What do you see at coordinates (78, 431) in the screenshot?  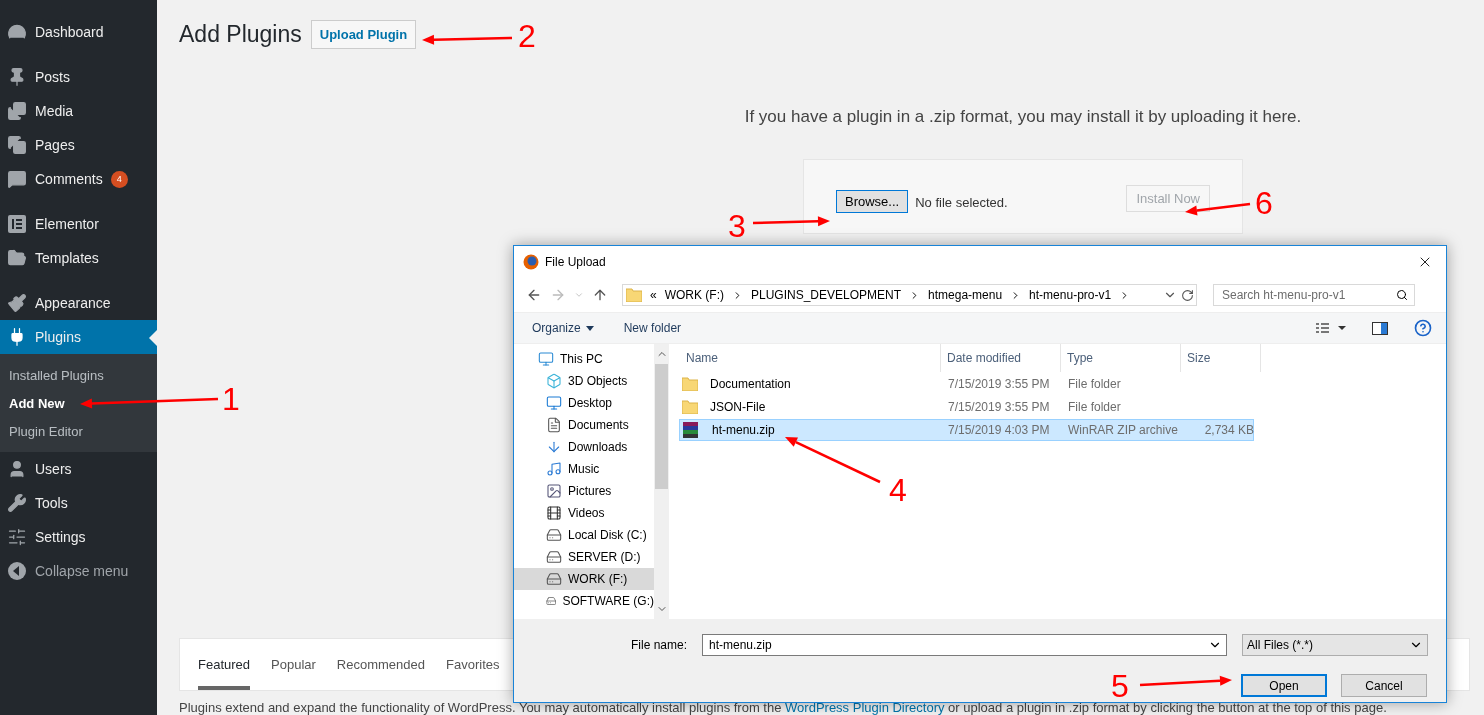 I see `submenu-item: Plugin Editor` at bounding box center [78, 431].